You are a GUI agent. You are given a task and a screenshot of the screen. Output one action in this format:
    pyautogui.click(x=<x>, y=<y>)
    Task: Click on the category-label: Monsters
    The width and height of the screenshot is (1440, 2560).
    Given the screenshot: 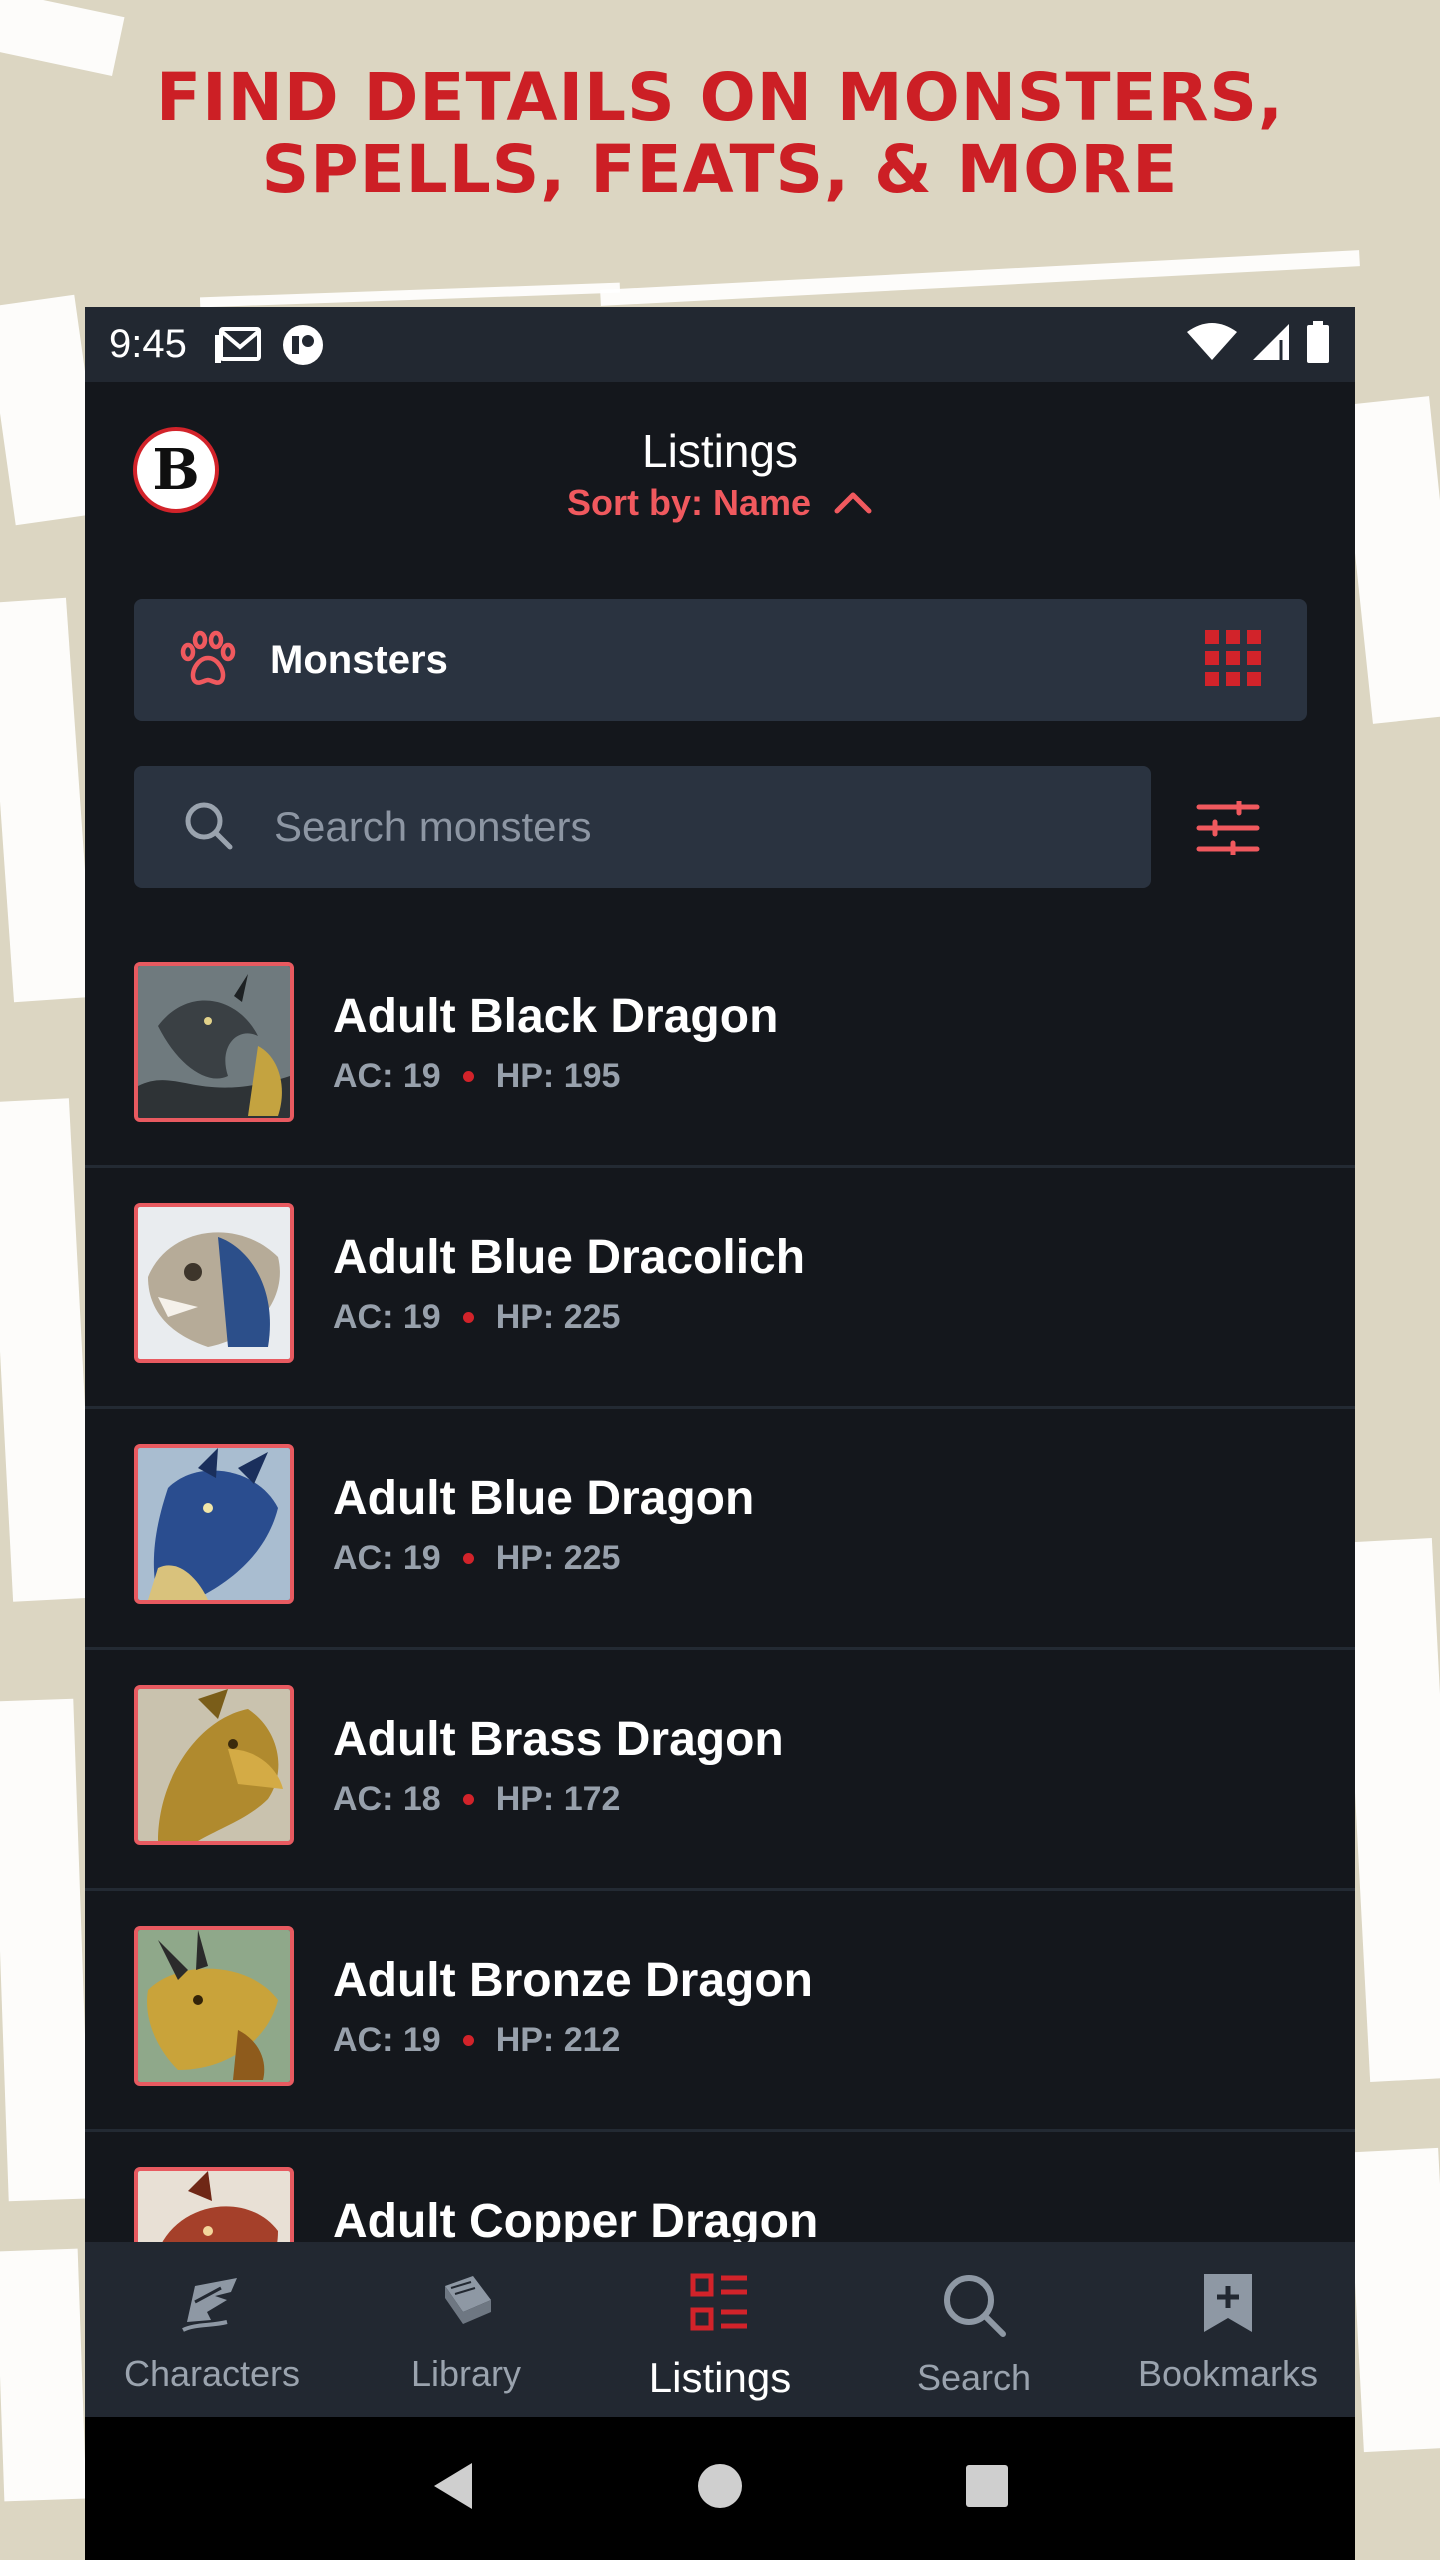 What is the action you would take?
    pyautogui.click(x=359, y=659)
    